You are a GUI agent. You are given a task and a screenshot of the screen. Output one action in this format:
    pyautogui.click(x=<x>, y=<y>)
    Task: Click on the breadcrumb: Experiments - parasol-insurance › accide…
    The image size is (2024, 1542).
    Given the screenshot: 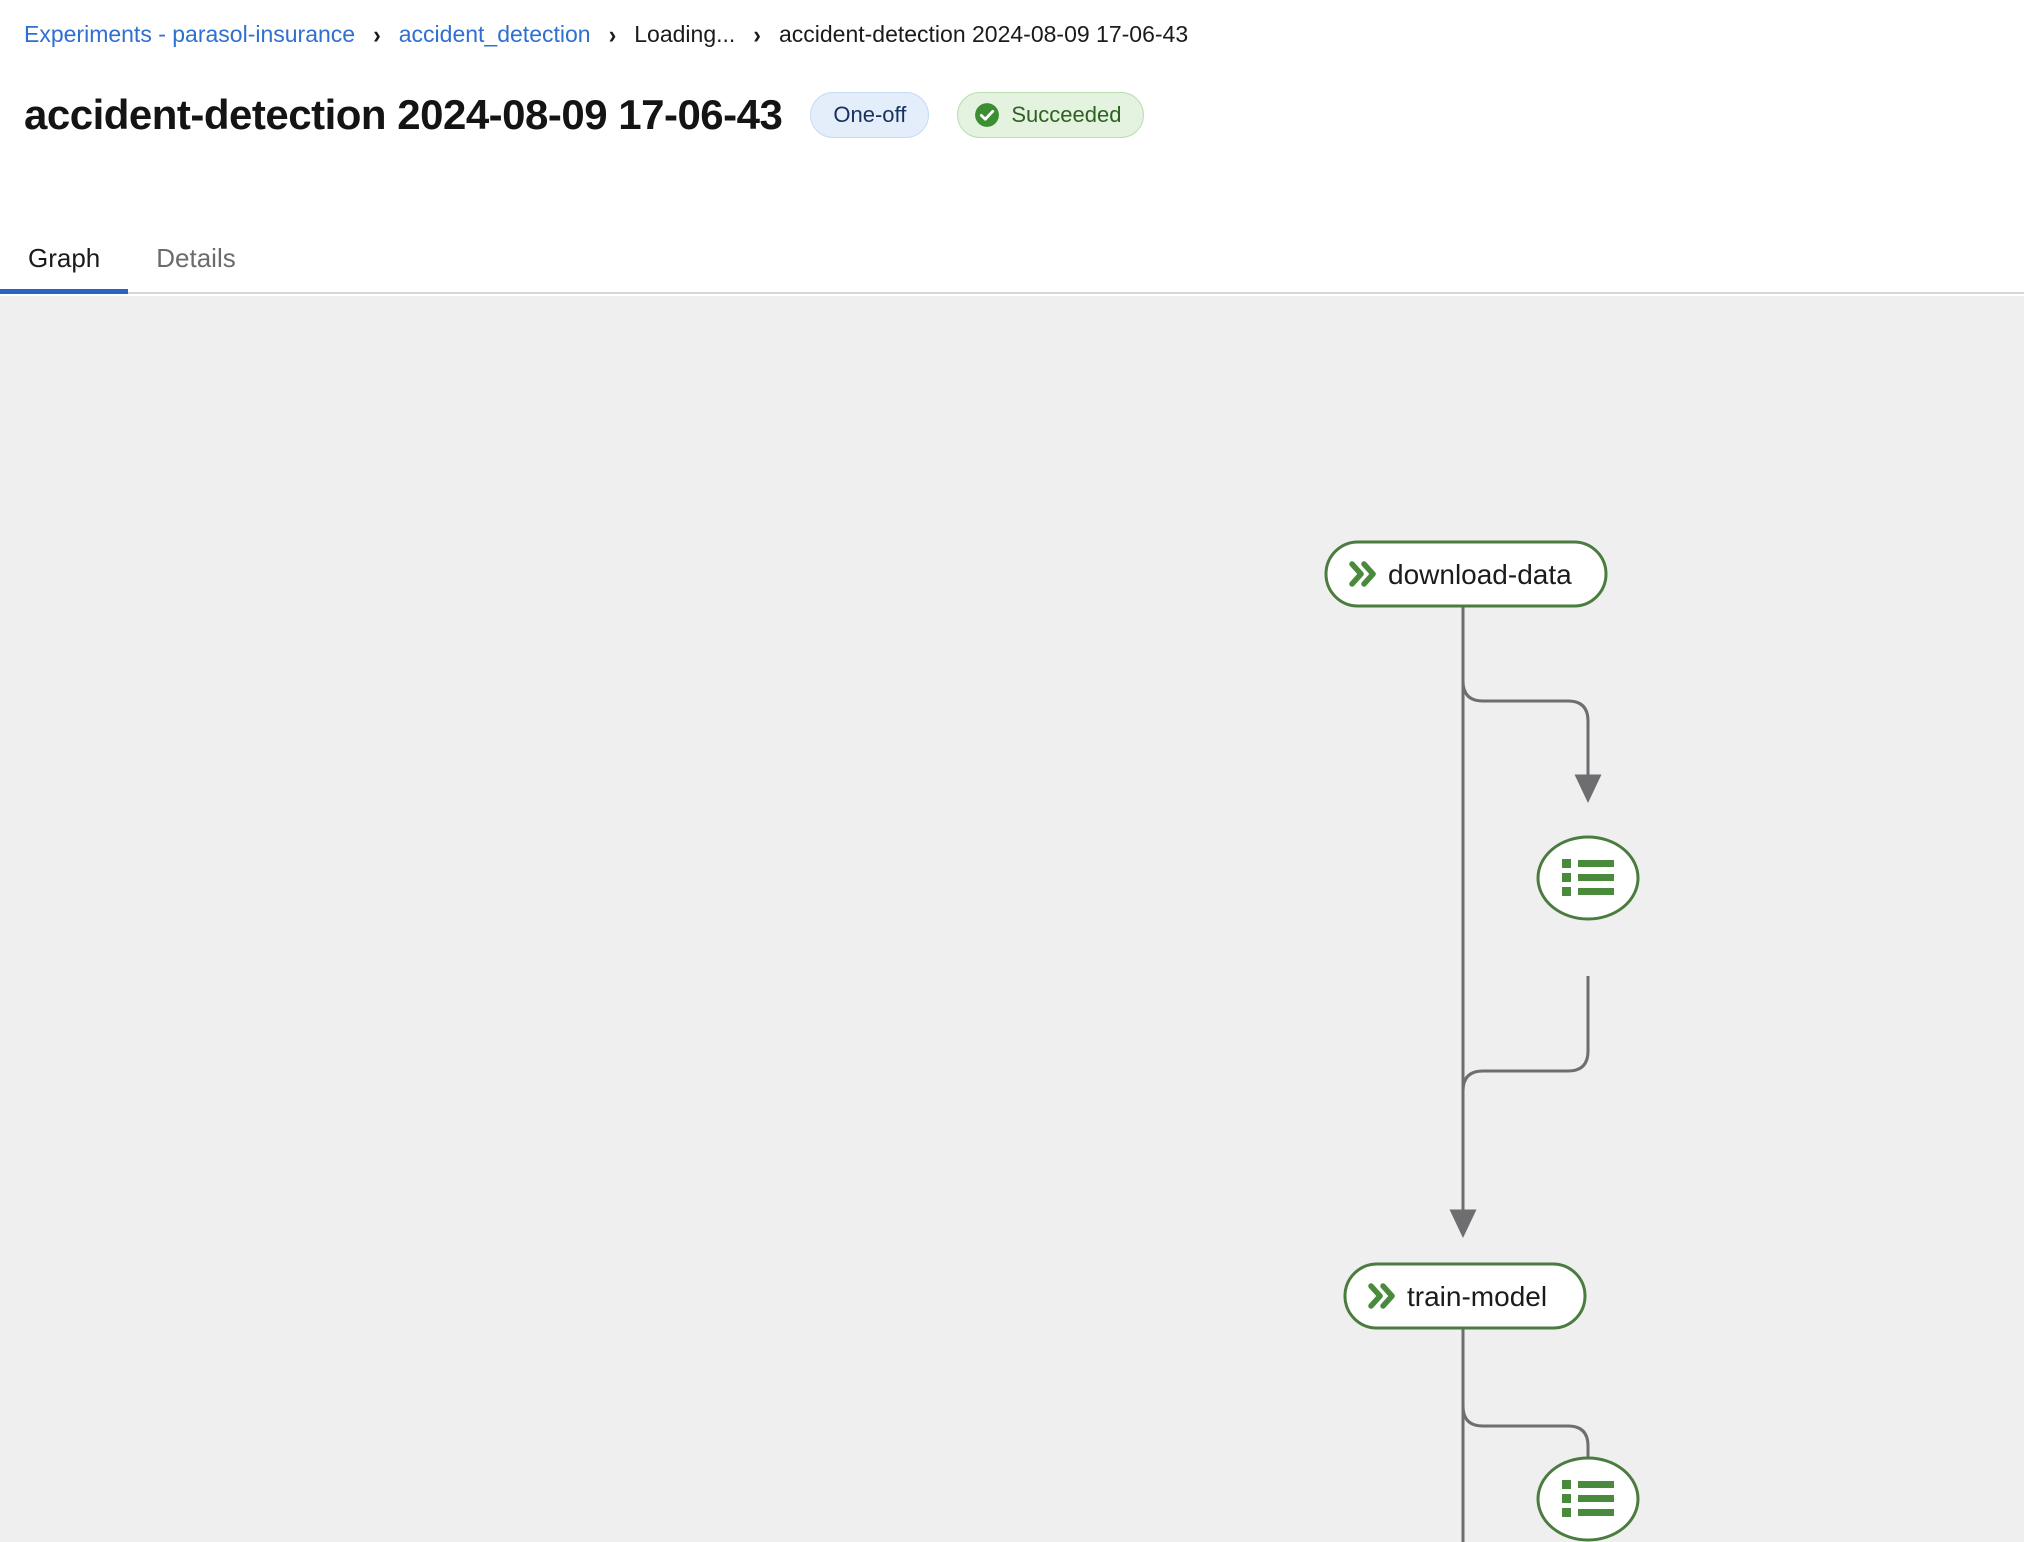 What is the action you would take?
    pyautogui.click(x=606, y=34)
    